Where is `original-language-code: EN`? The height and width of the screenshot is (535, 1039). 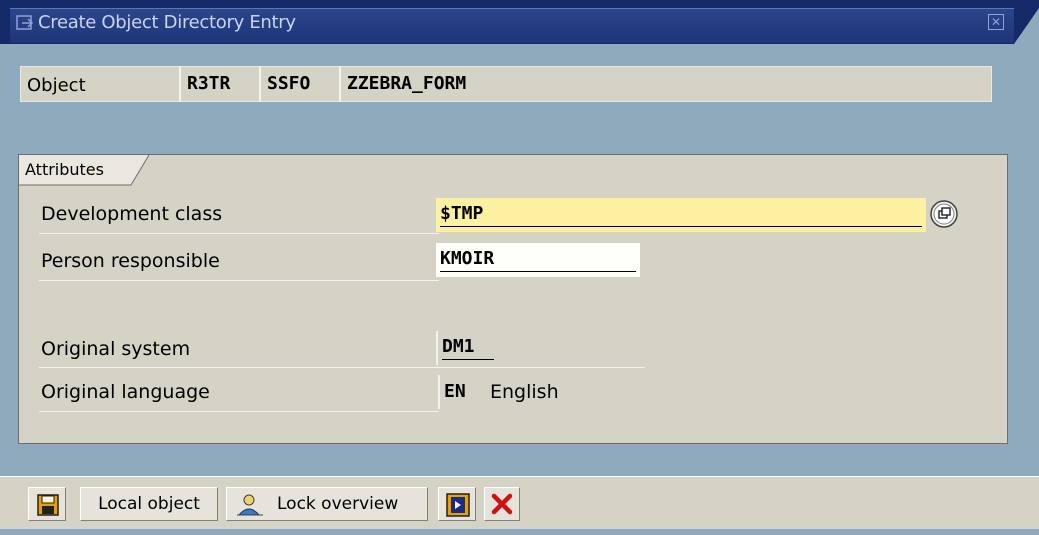 original-language-code: EN is located at coordinates (460, 392).